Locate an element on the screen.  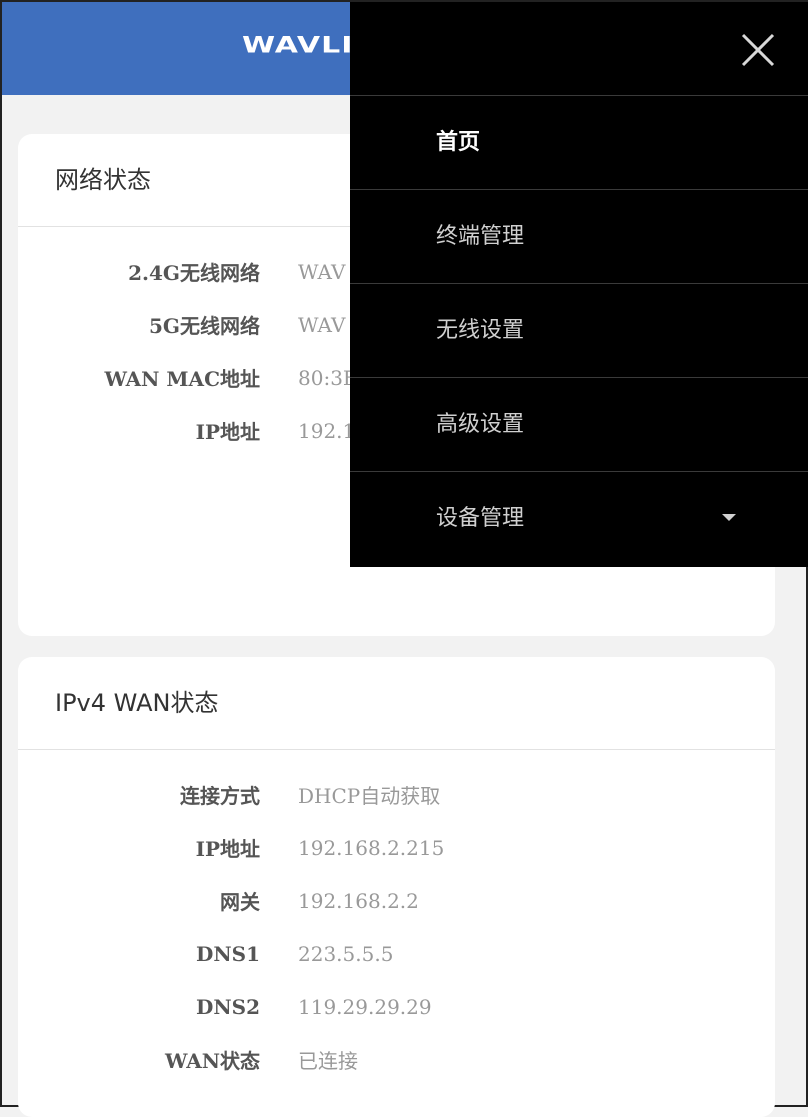
menu-top-bar is located at coordinates (579, 49).